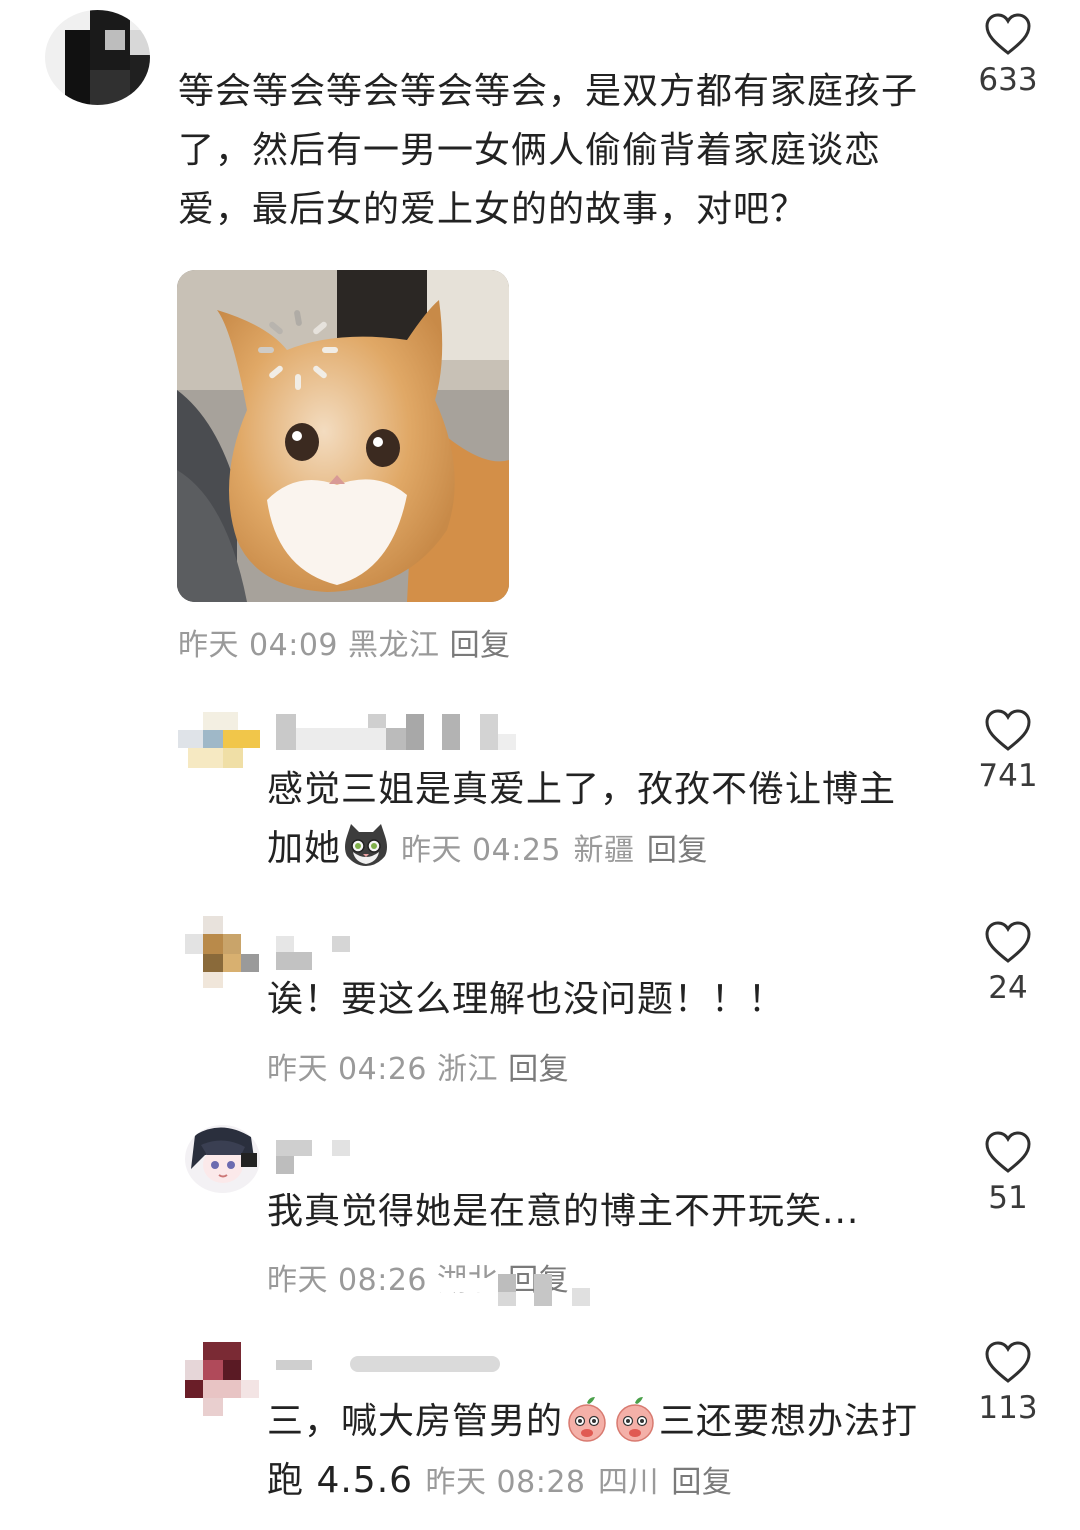 The width and height of the screenshot is (1080, 1530). What do you see at coordinates (366, 845) in the screenshot?
I see `cat-emoji-icon` at bounding box center [366, 845].